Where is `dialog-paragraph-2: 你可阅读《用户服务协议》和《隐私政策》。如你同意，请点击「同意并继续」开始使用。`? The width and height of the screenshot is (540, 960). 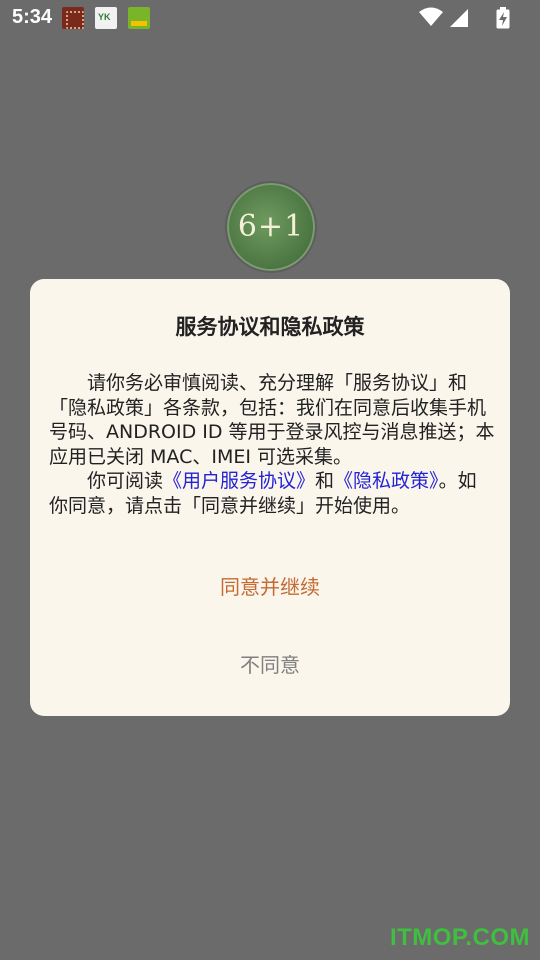
dialog-paragraph-2: 你可阅读《用户服务协议》和《隐私政策》。如你同意，请点击「同意并继续」开始使用。 is located at coordinates (272, 493).